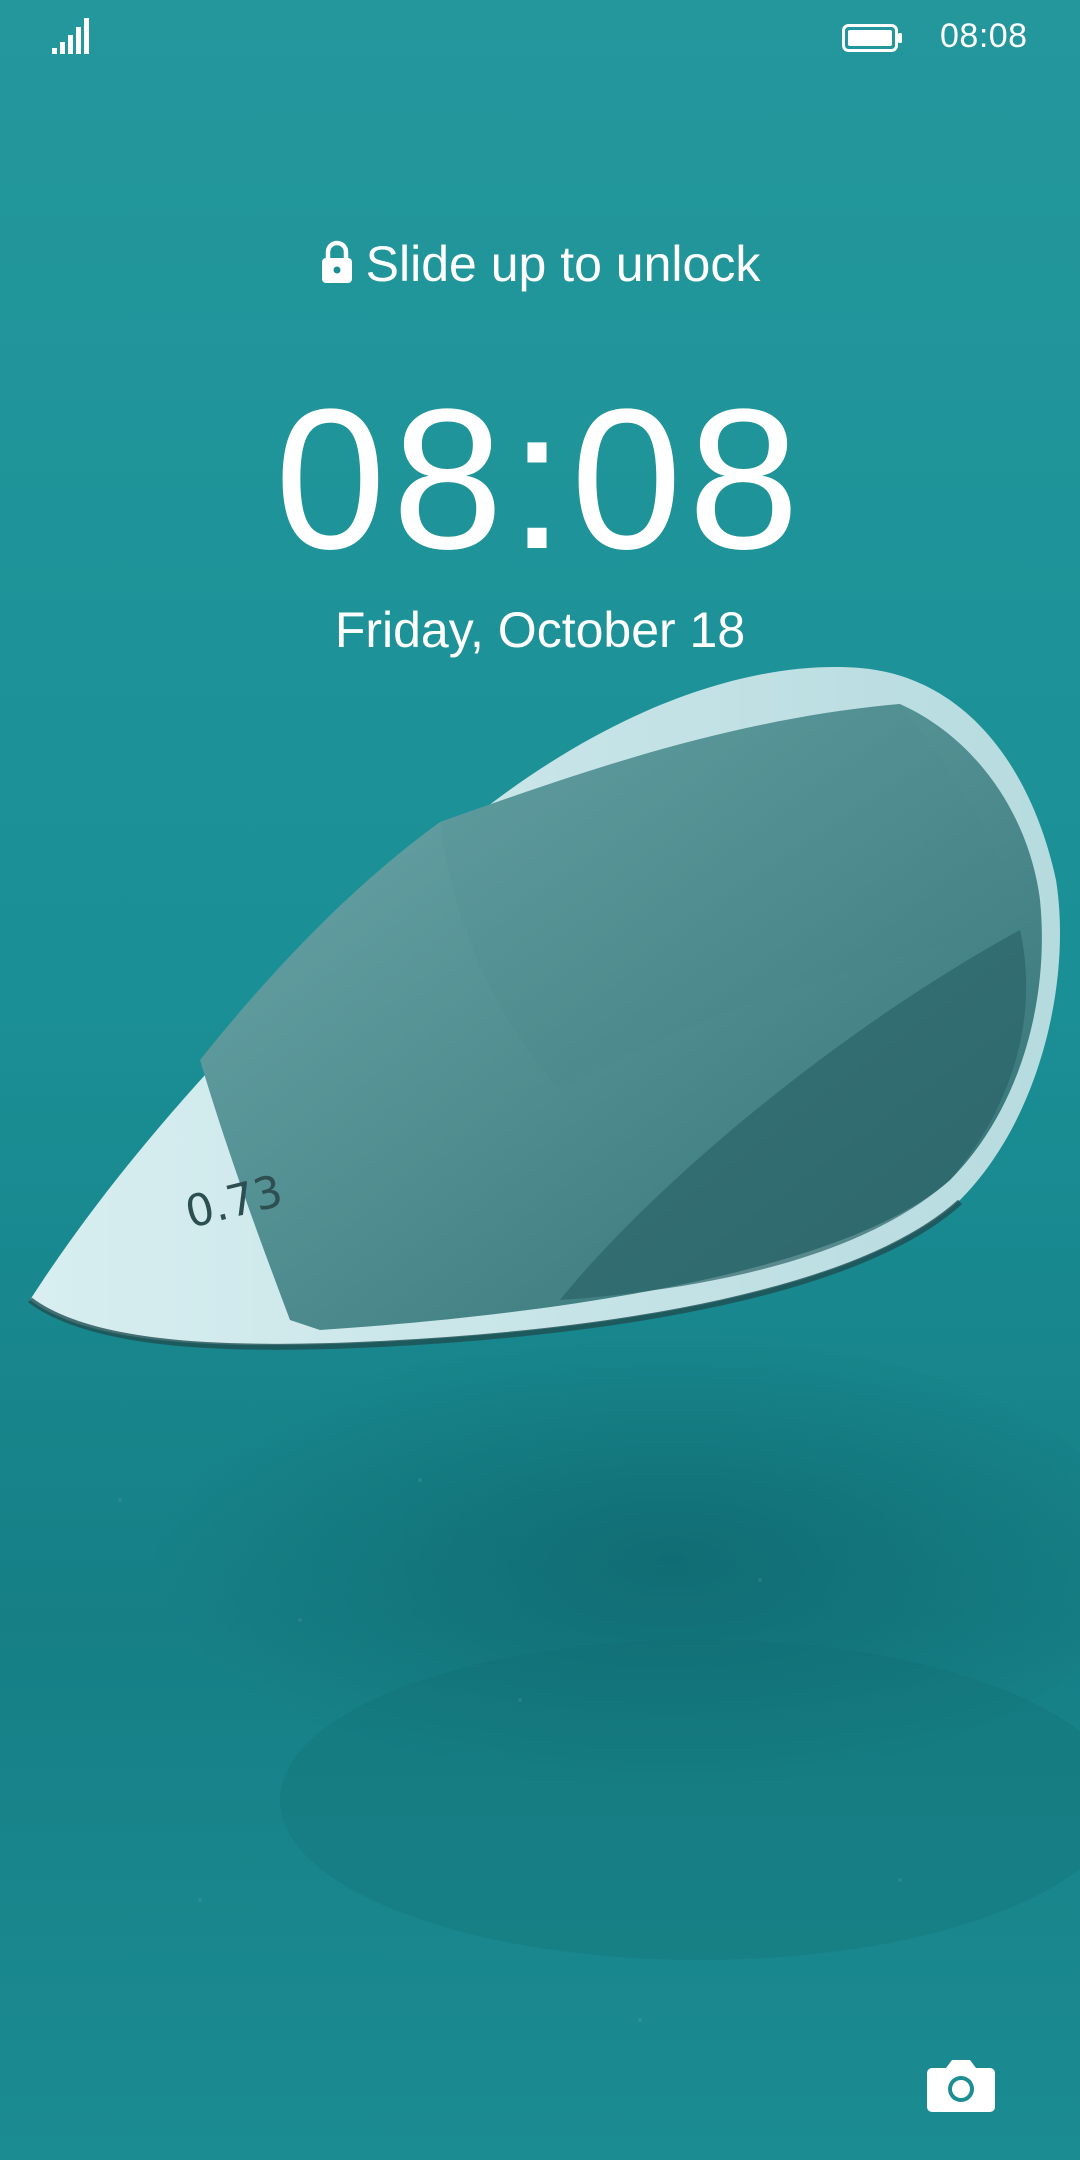  What do you see at coordinates (961, 2084) in the screenshot?
I see `camera-icon` at bounding box center [961, 2084].